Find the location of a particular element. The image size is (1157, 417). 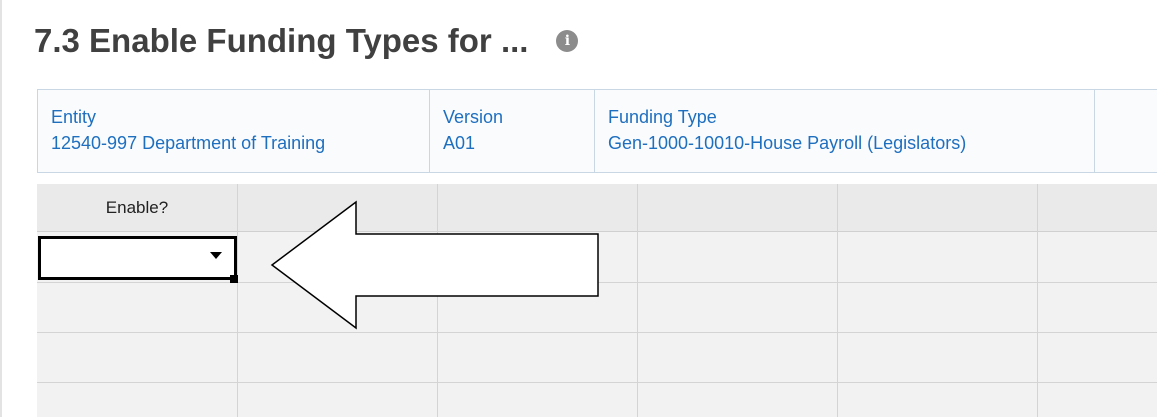

pov-entity-label: Entity is located at coordinates (74, 117).